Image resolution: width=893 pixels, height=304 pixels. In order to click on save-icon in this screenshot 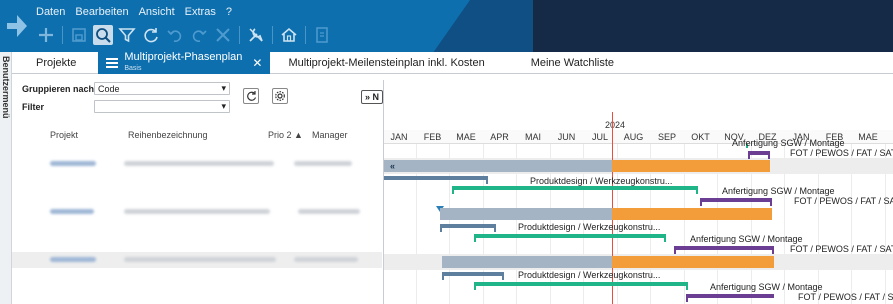, I will do `click(79, 35)`.